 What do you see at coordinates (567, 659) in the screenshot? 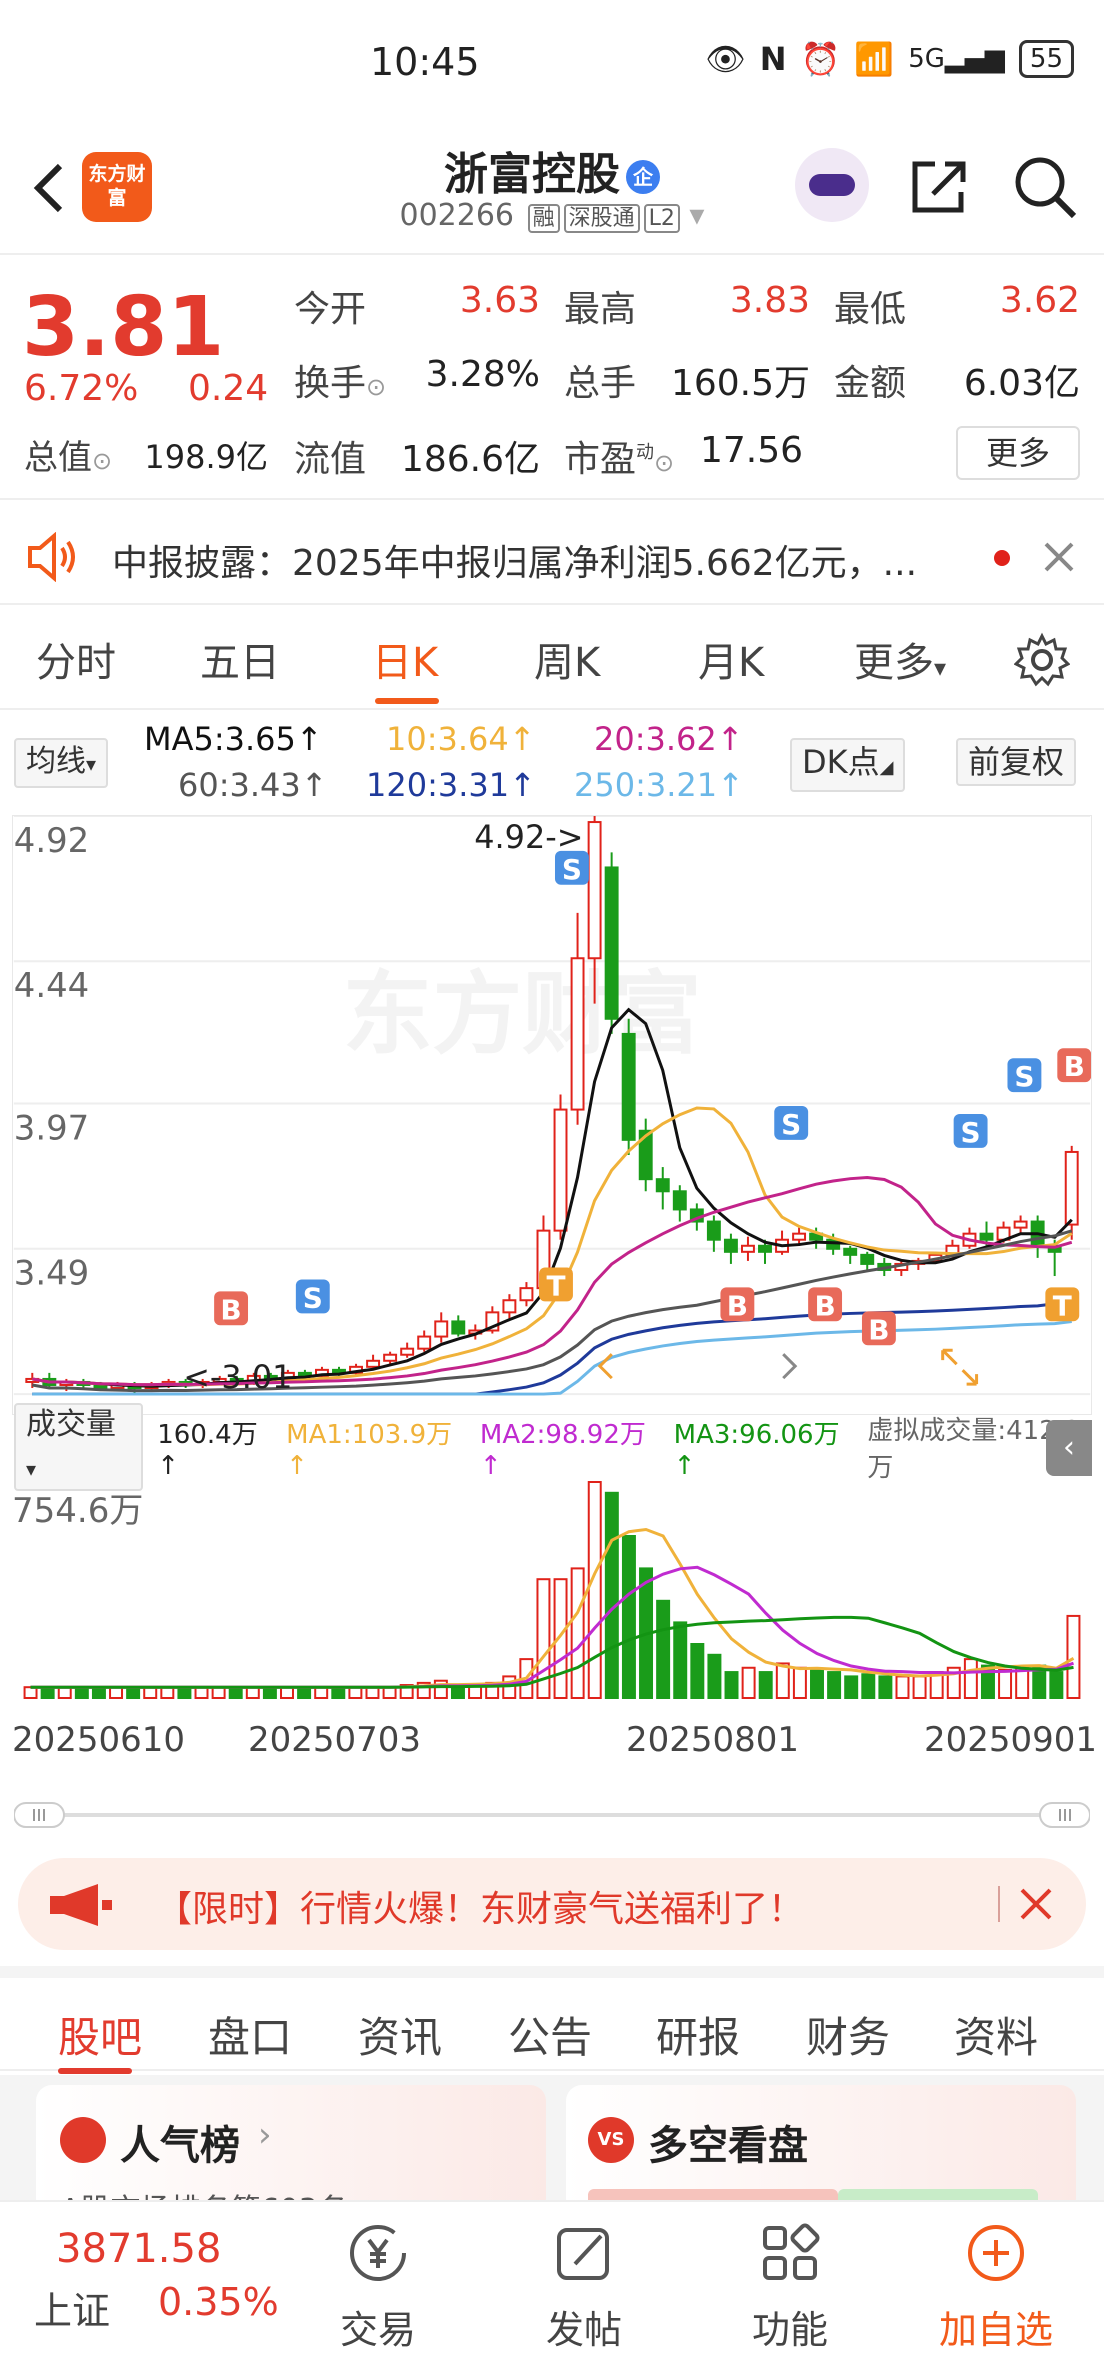
I see `tab-weekly-k: 周K` at bounding box center [567, 659].